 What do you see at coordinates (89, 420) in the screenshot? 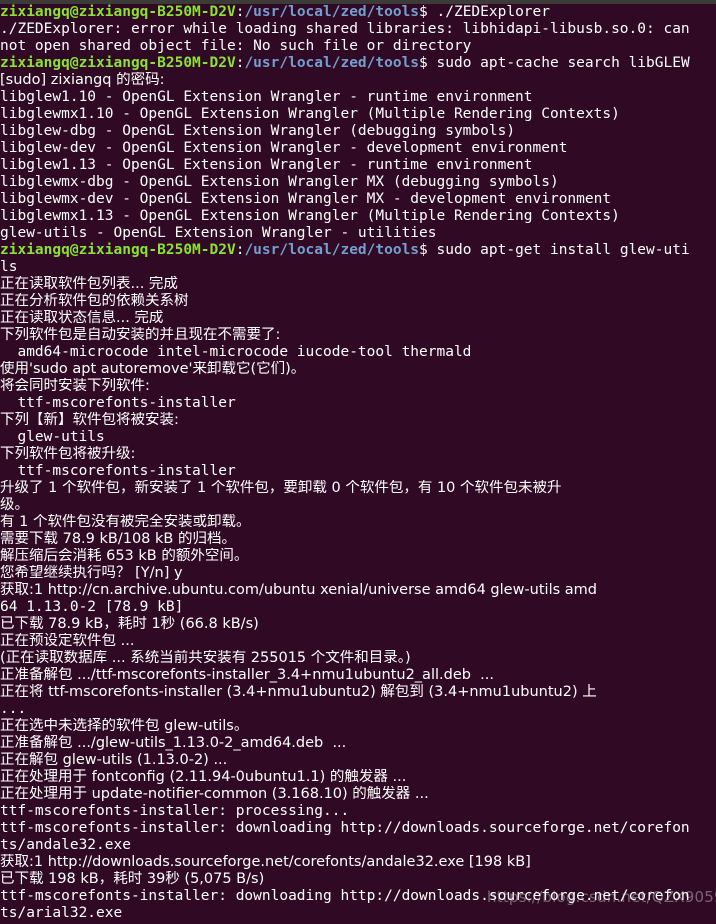
I see `output-text: 下列【新】软件包将被安装:` at bounding box center [89, 420].